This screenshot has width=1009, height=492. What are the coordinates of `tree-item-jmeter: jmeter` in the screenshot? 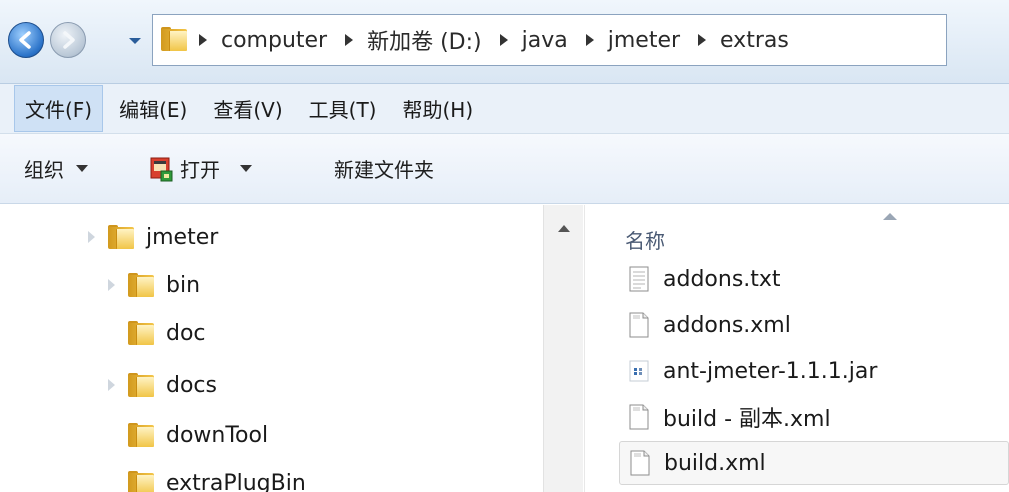 It's located at (163, 237).